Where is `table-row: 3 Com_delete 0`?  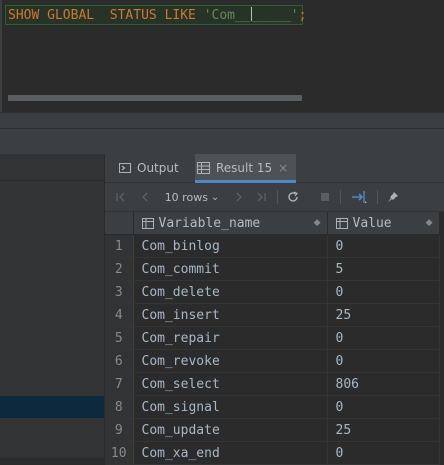 table-row: 3 Com_delete 0 is located at coordinates (272, 292).